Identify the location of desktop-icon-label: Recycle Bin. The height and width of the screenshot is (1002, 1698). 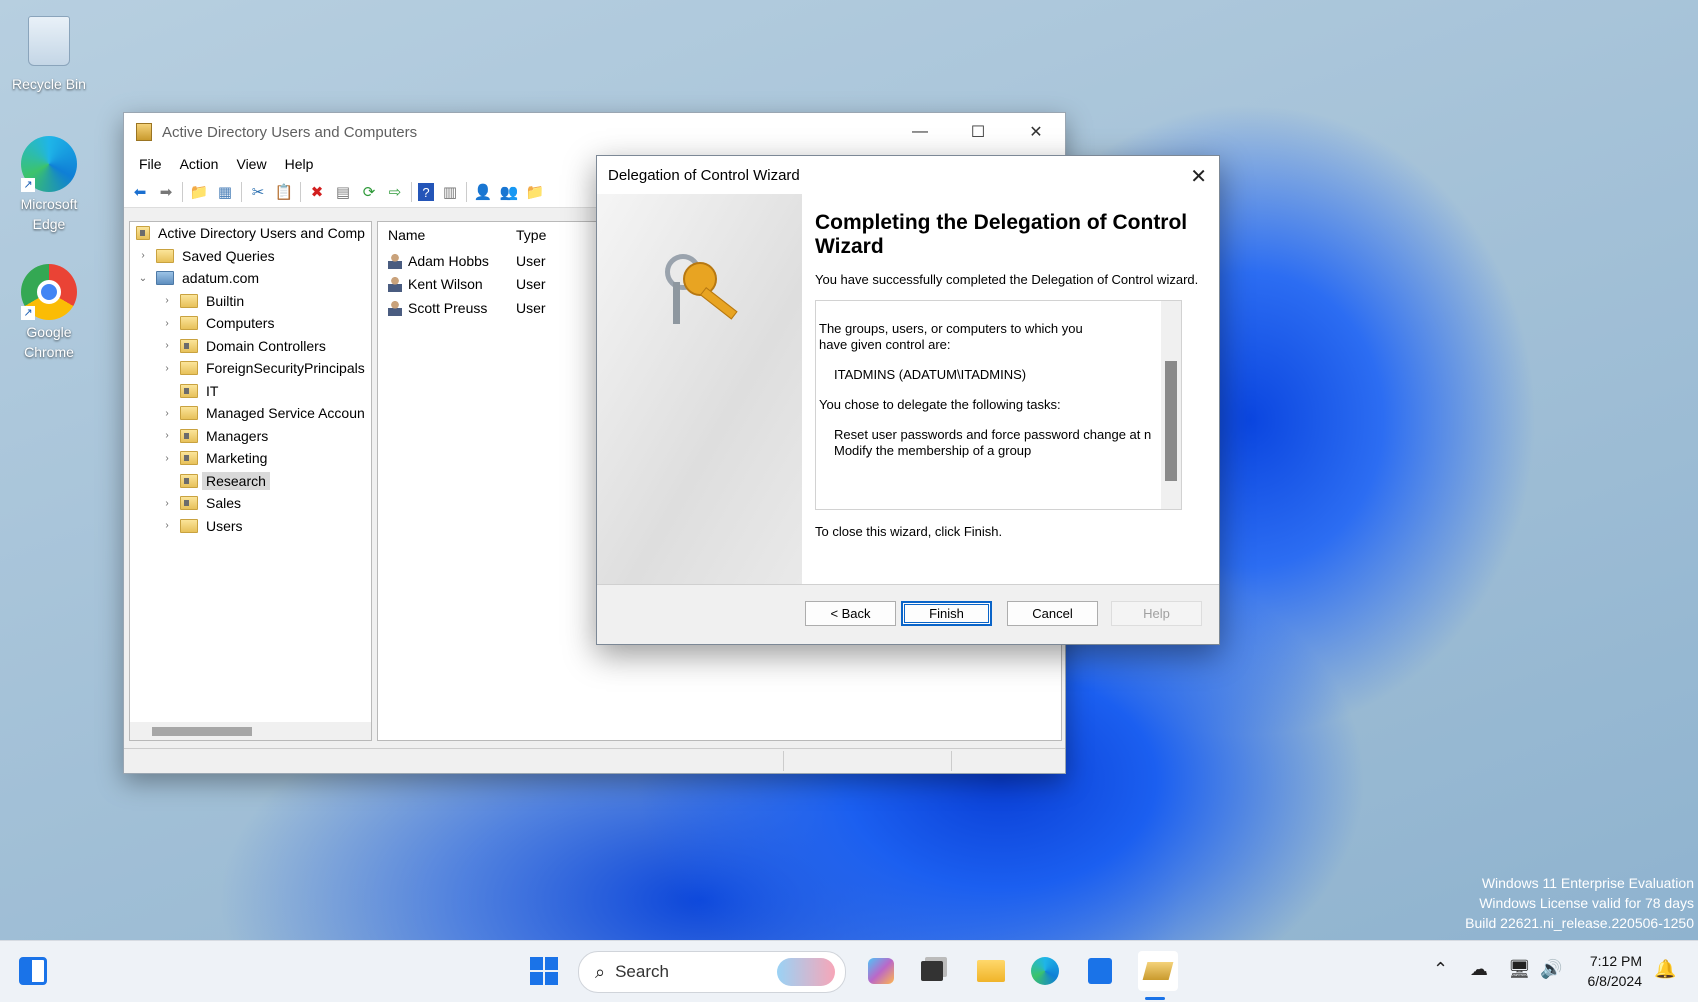
(49, 84).